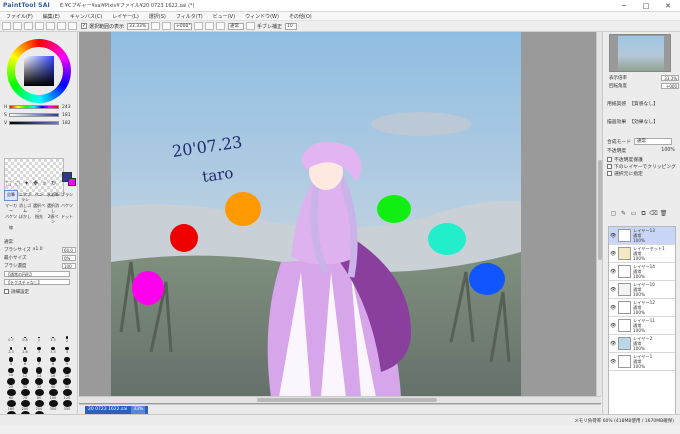 The height and width of the screenshot is (434, 680). Describe the element at coordinates (11, 405) in the screenshot. I see `brush-size-preset: 160` at that location.